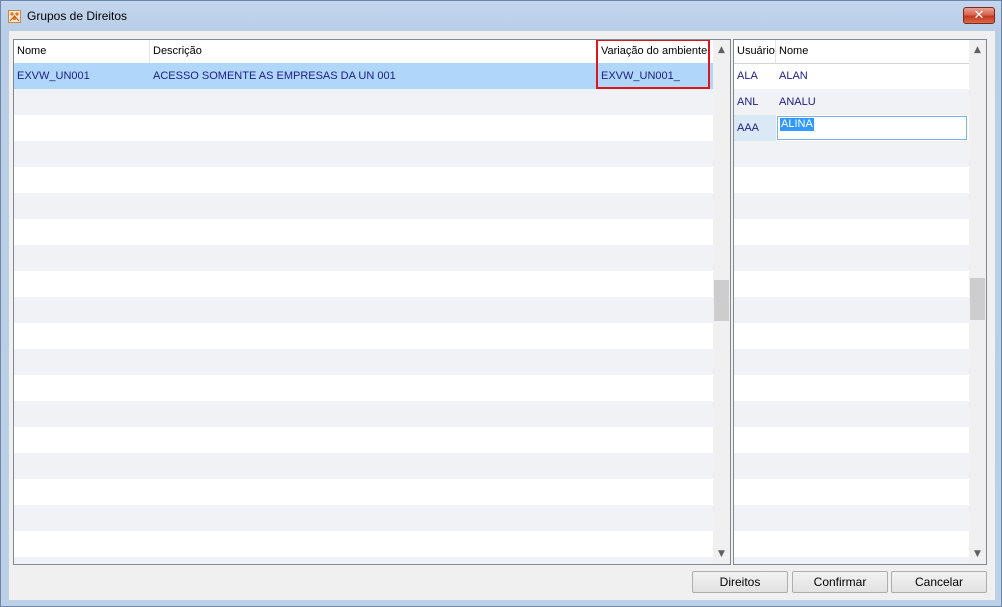 The height and width of the screenshot is (607, 1002). Describe the element at coordinates (82, 76) in the screenshot. I see `cell-nome: EXVW_UN001` at that location.